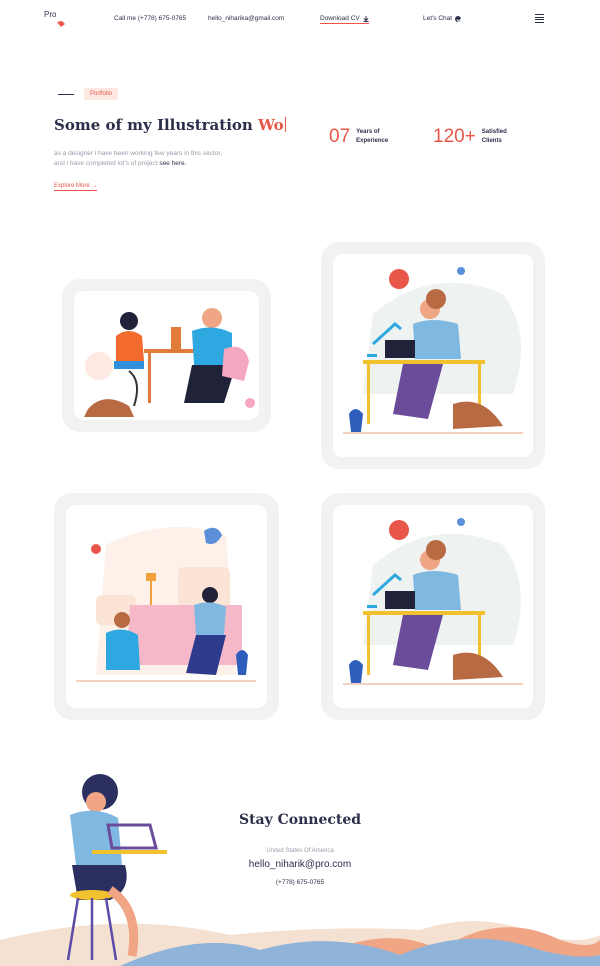 This screenshot has width=600, height=966. What do you see at coordinates (285, 124) in the screenshot?
I see `typing-cursor` at bounding box center [285, 124].